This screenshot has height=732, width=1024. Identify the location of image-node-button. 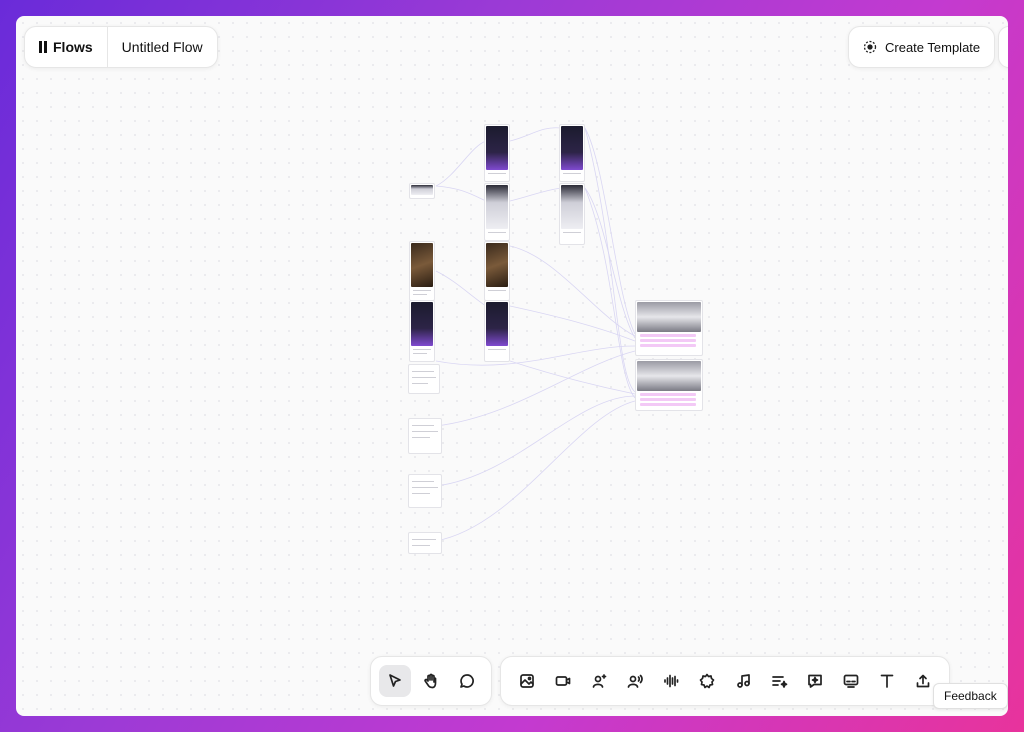
(527, 681).